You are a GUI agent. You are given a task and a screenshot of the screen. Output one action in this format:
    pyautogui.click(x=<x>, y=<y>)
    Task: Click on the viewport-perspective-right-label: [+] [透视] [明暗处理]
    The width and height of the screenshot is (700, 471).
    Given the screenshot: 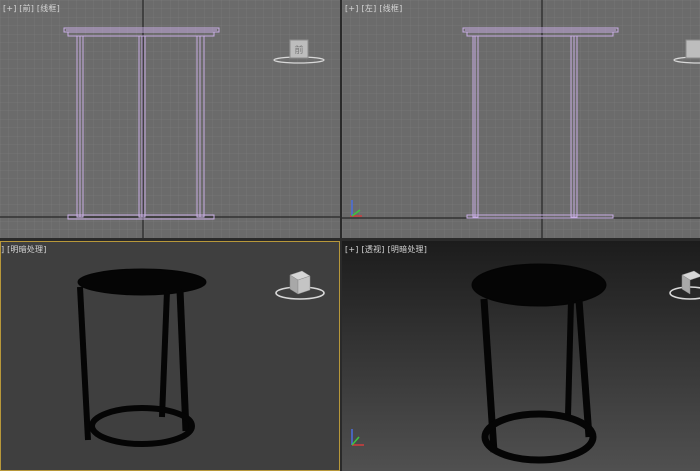 What is the action you would take?
    pyautogui.click(x=387, y=249)
    